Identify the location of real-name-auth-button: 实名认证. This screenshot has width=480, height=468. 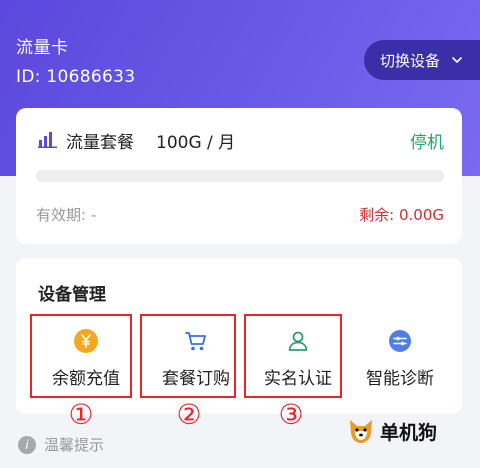
(298, 356).